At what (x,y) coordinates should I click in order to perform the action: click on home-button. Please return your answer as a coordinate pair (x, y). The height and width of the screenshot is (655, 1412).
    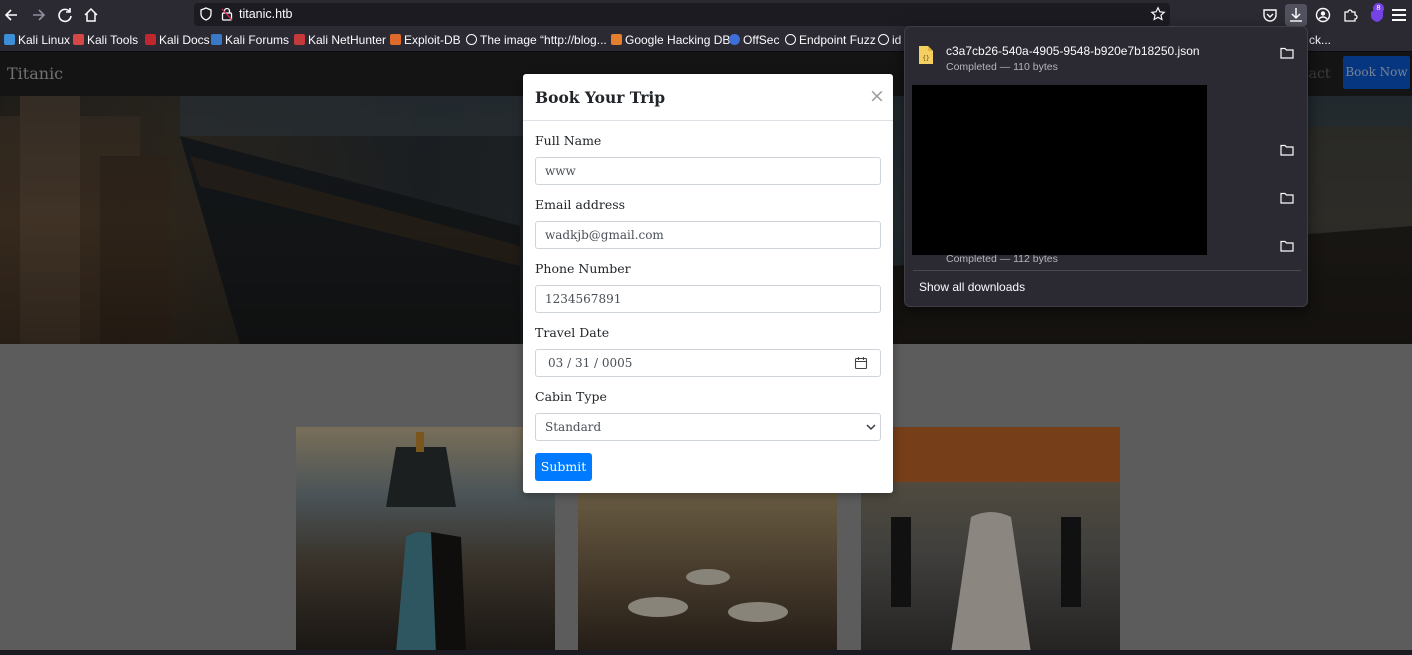
    Looking at the image, I should click on (91, 15).